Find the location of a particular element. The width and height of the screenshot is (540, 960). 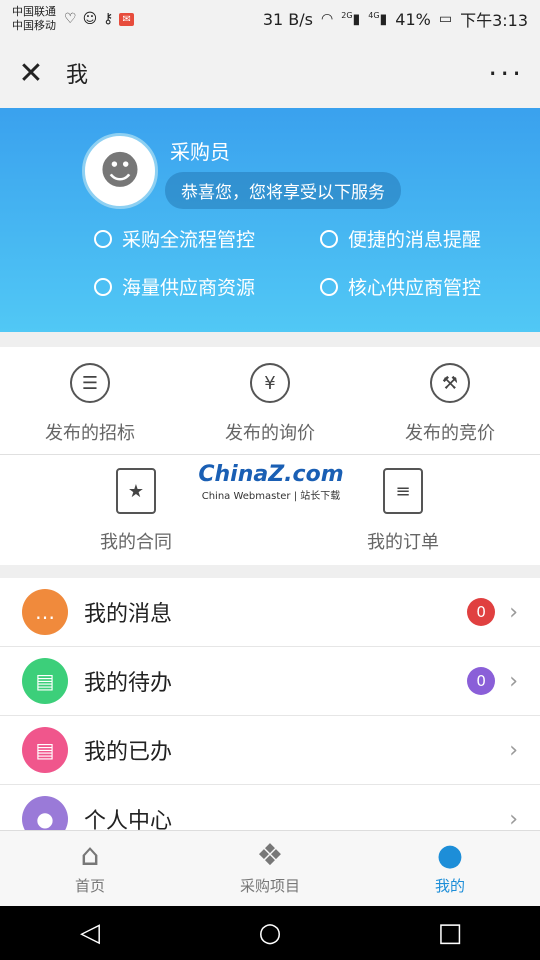

todo-doc-icon: ▤ is located at coordinates (45, 681).